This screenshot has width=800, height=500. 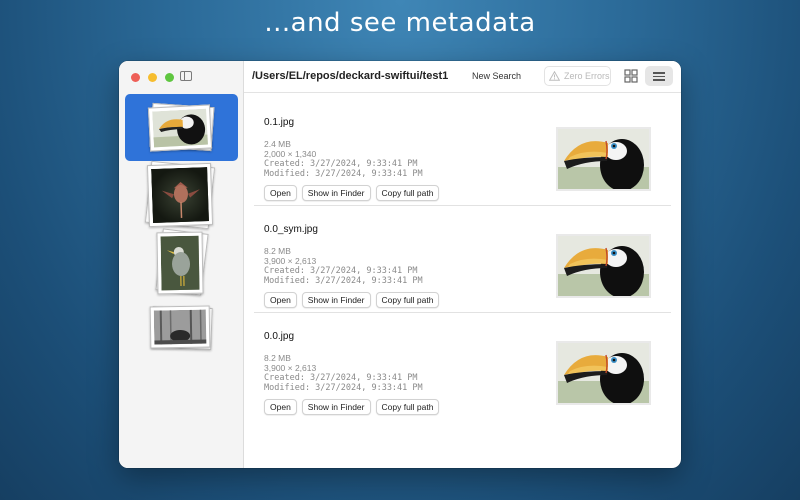 What do you see at coordinates (350, 76) in the screenshot?
I see `folder-path: /Users/EL/repos/deckard-swiftui/test1` at bounding box center [350, 76].